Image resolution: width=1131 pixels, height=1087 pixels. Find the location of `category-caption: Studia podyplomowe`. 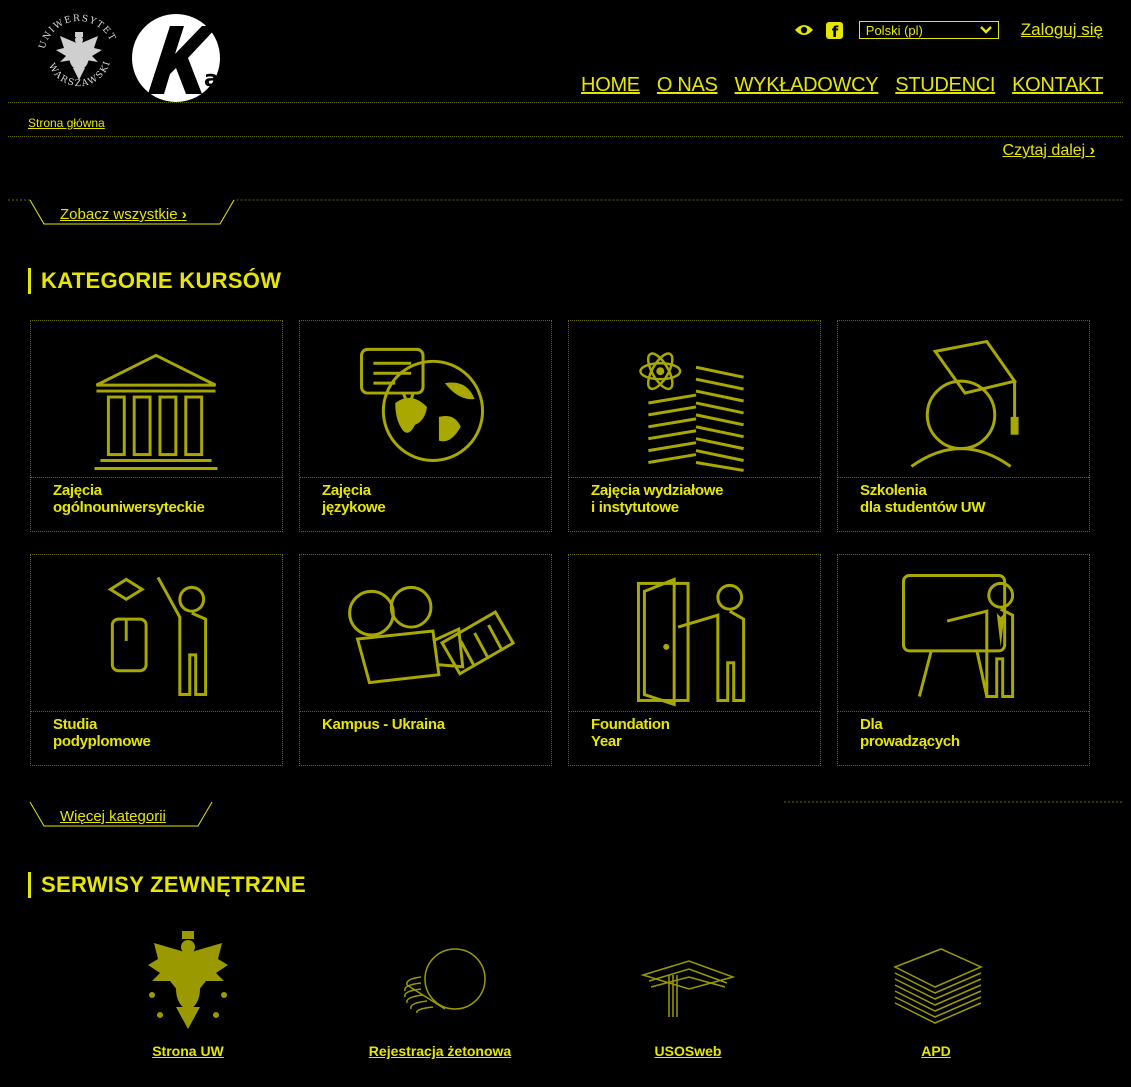

category-caption: Studia podyplomowe is located at coordinates (156, 738).